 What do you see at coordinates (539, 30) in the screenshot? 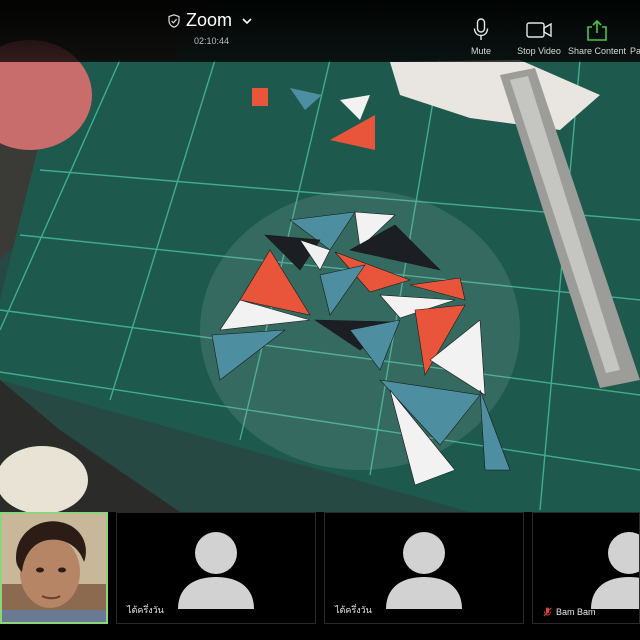
I see `video-camera-icon` at bounding box center [539, 30].